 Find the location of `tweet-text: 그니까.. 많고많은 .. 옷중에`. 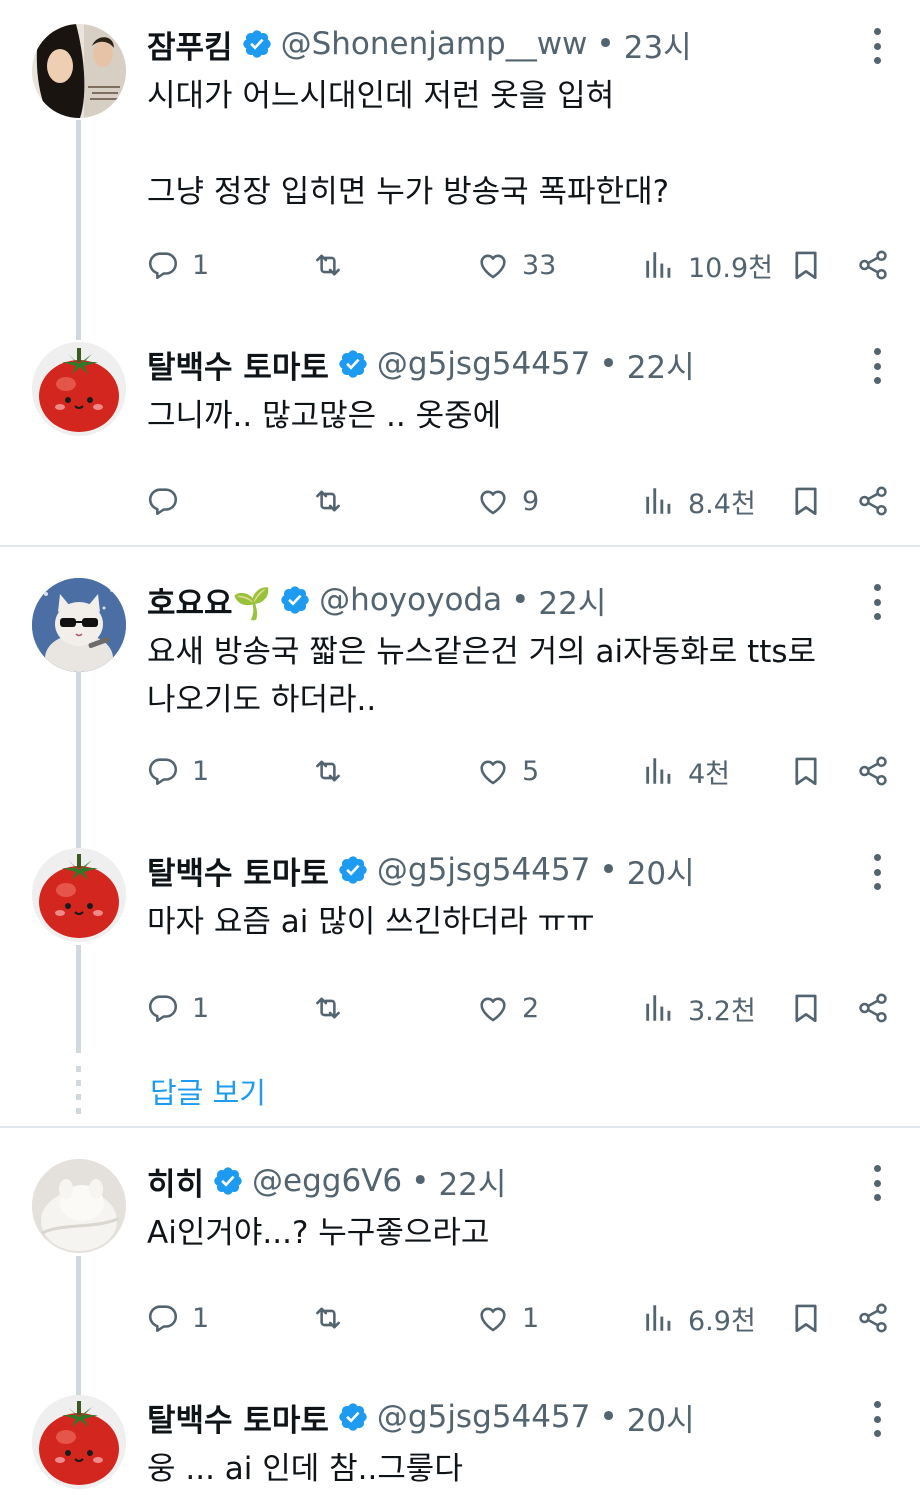

tweet-text: 그니까.. 많고많은 .. 옷중에 is located at coordinates (324, 416).